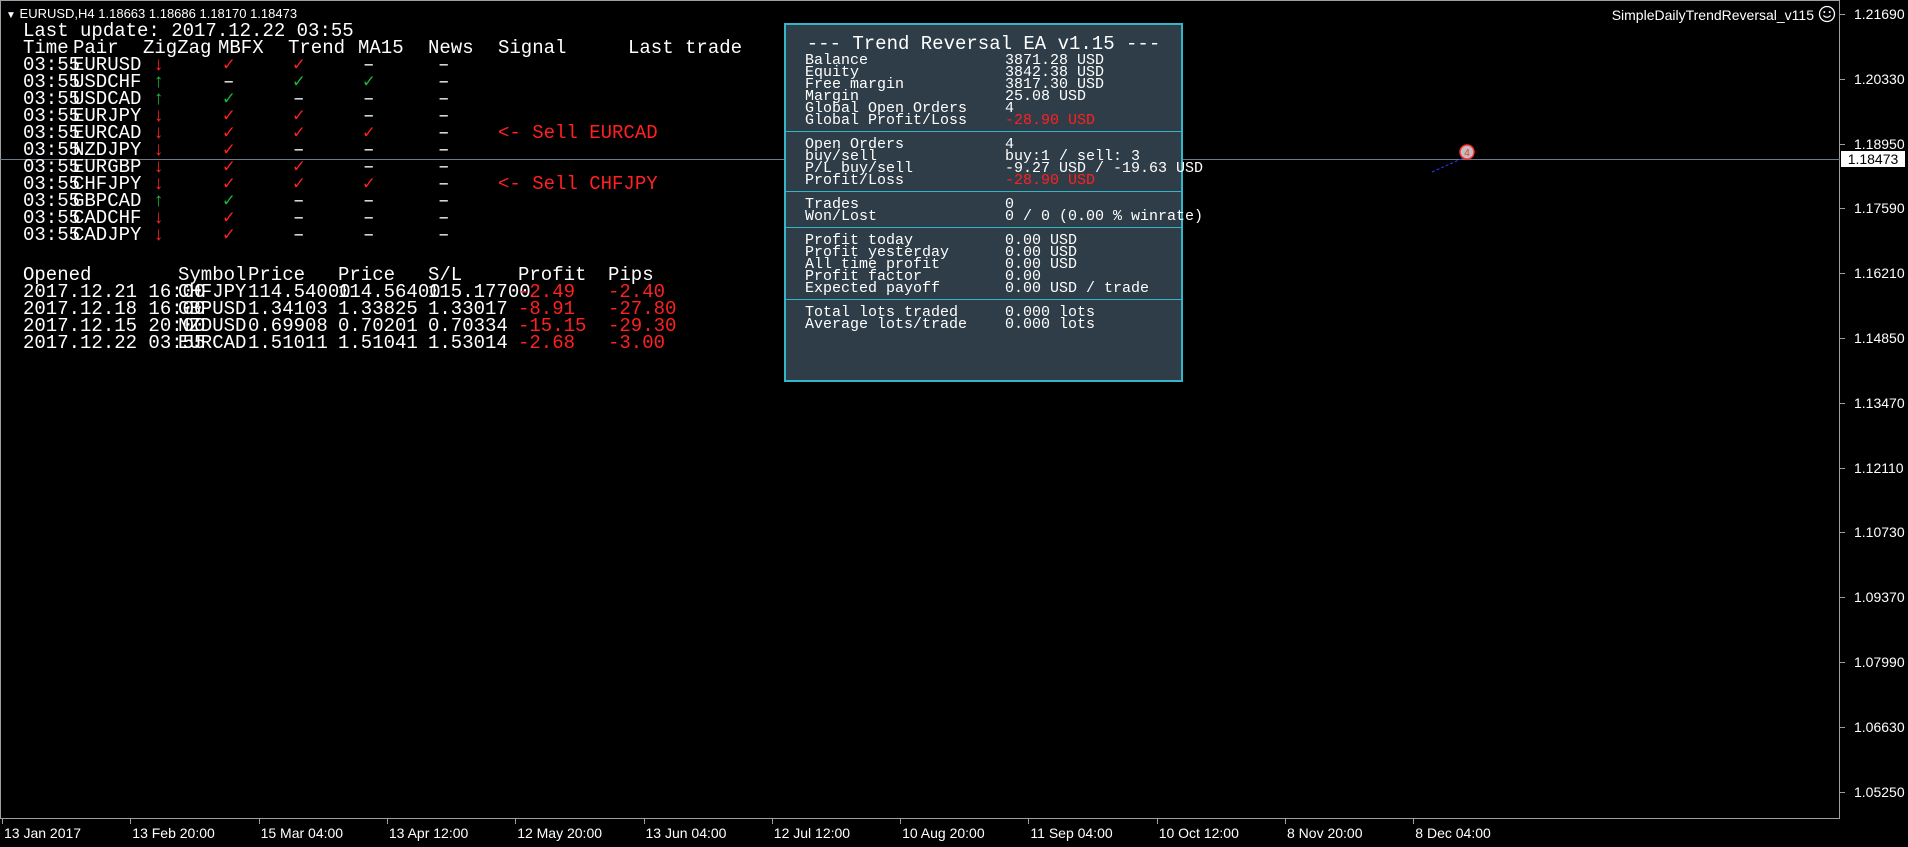 The image size is (1908, 847). Describe the element at coordinates (943, 833) in the screenshot. I see `time-tick-label: 10 Aug 20:00` at that location.